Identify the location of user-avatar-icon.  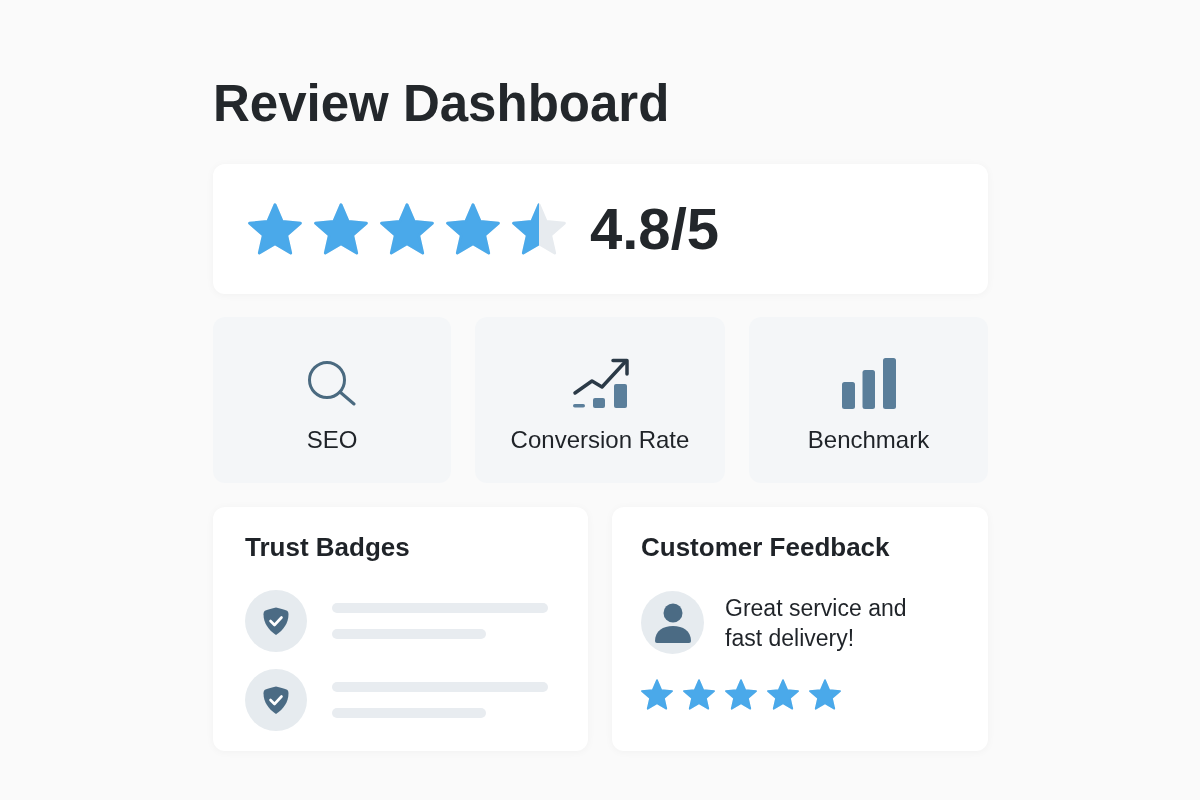
(672, 622).